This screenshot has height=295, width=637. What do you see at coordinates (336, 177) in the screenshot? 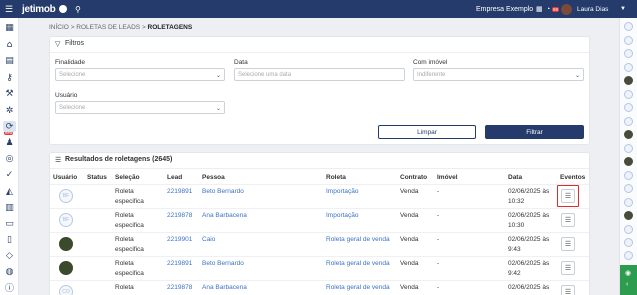
I see `column-header-roleta: Roleta` at bounding box center [336, 177].